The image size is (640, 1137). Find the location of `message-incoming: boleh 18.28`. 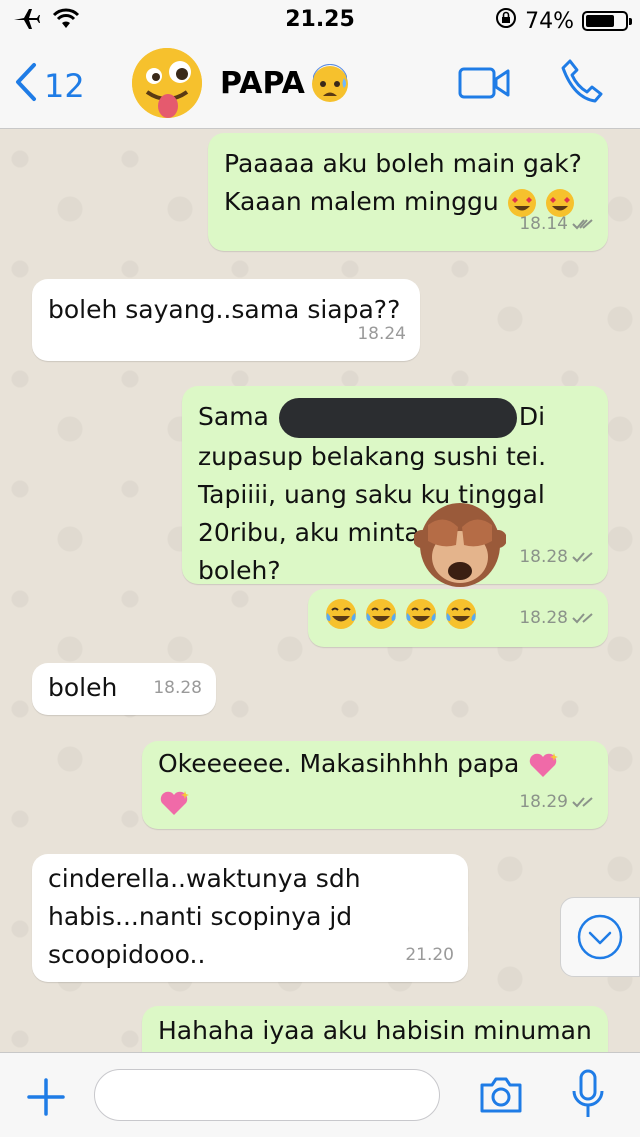

message-incoming: boleh 18.28 is located at coordinates (124, 689).